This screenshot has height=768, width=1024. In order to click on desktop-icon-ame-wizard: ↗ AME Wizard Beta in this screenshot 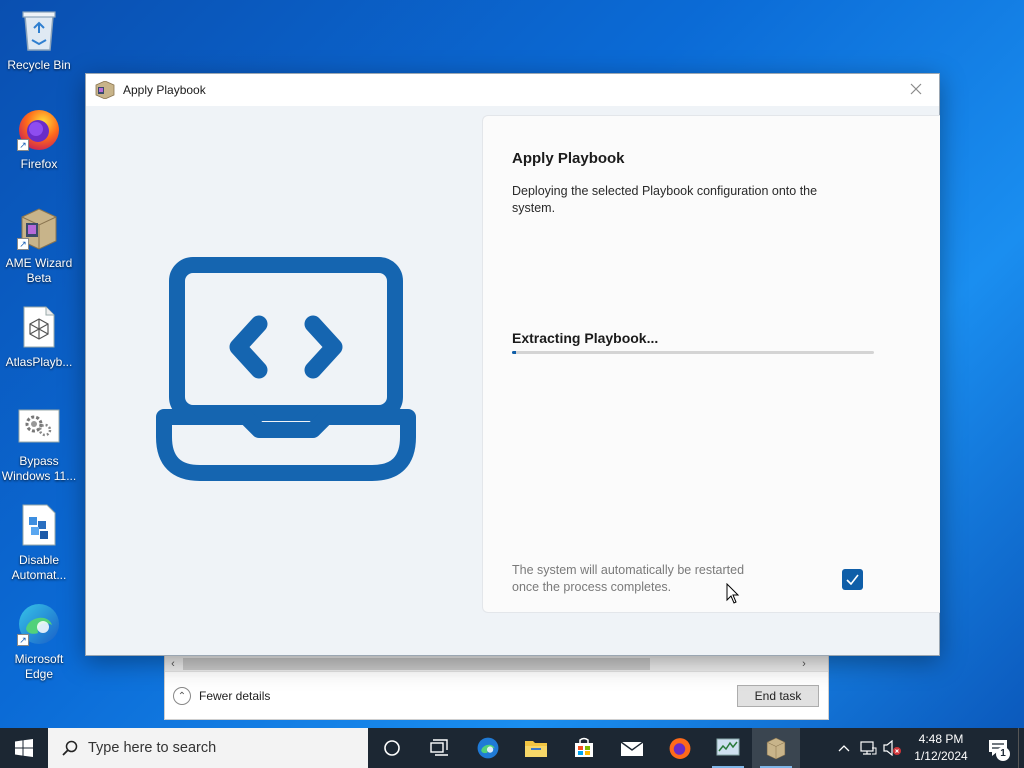, I will do `click(39, 245)`.